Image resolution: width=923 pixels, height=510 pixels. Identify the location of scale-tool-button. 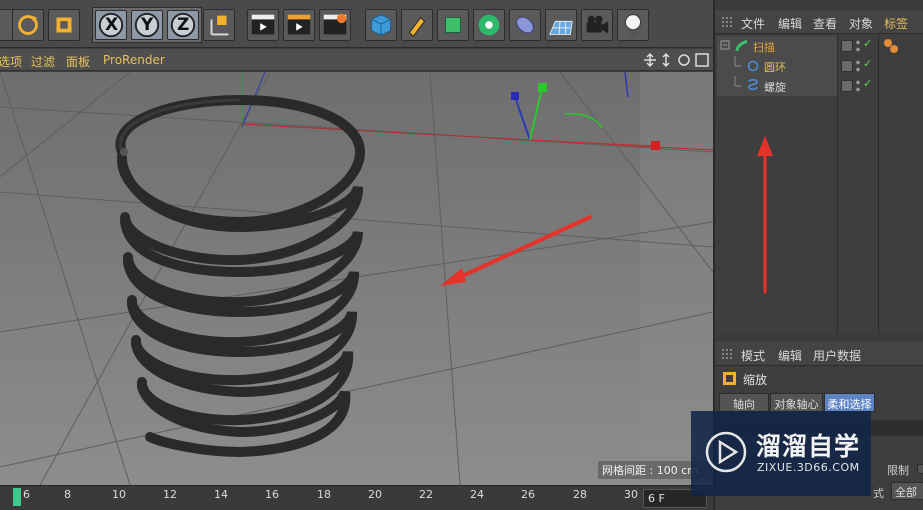
(64, 25).